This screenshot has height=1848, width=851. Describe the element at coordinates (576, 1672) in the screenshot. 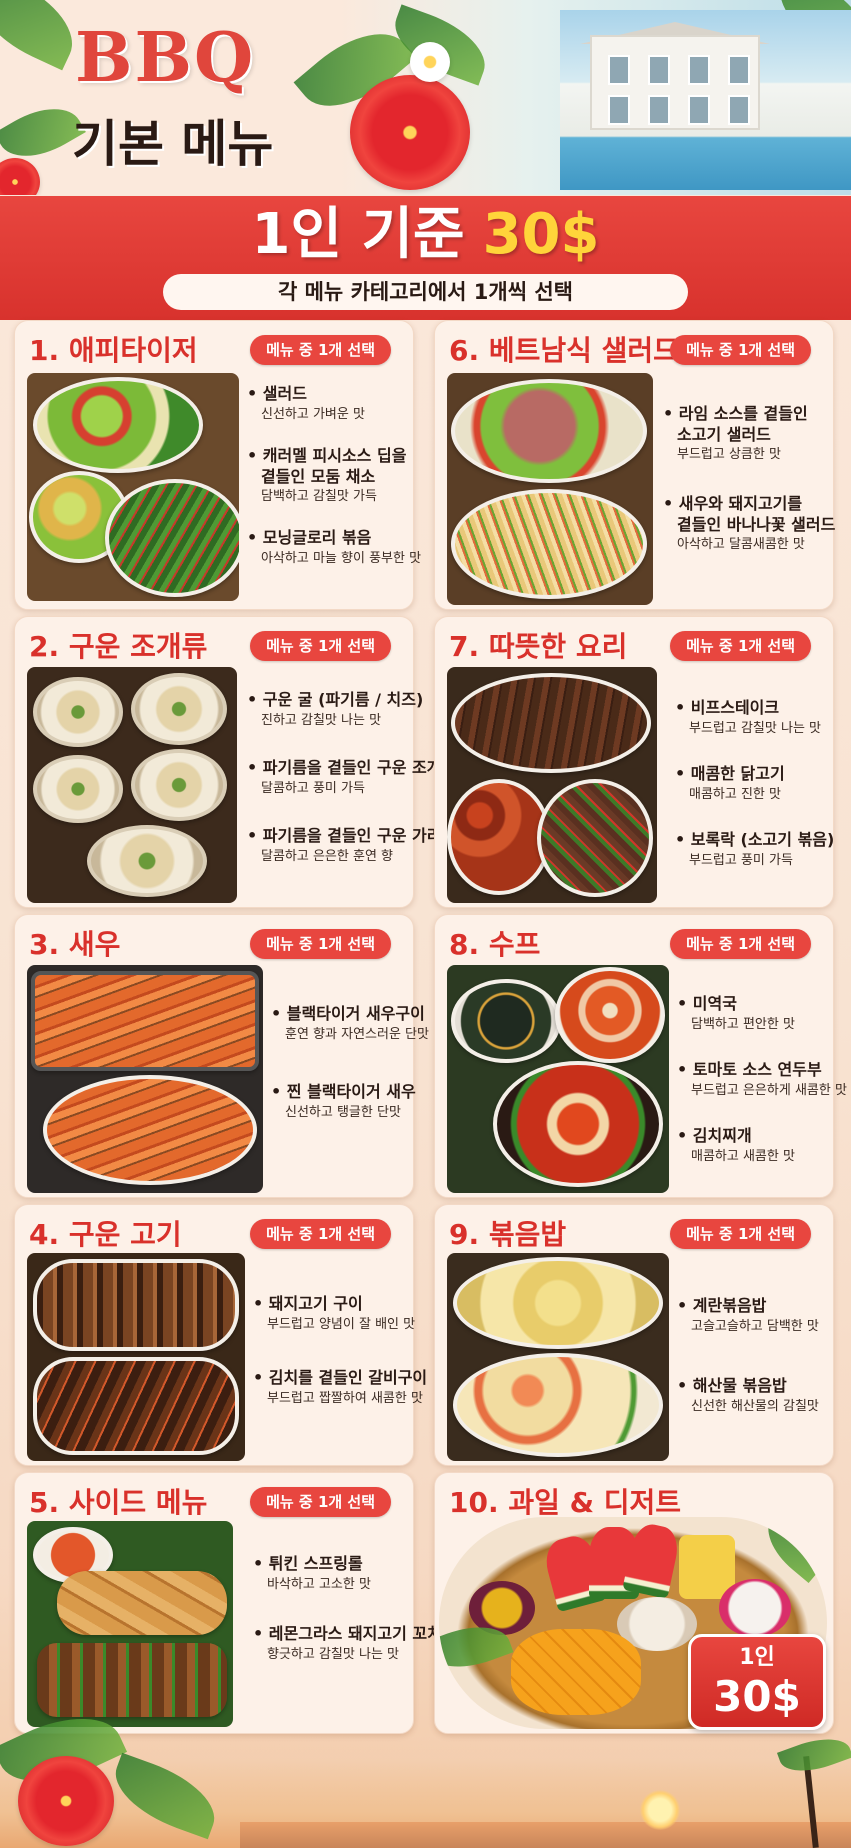

I see `mango-cubes` at that location.